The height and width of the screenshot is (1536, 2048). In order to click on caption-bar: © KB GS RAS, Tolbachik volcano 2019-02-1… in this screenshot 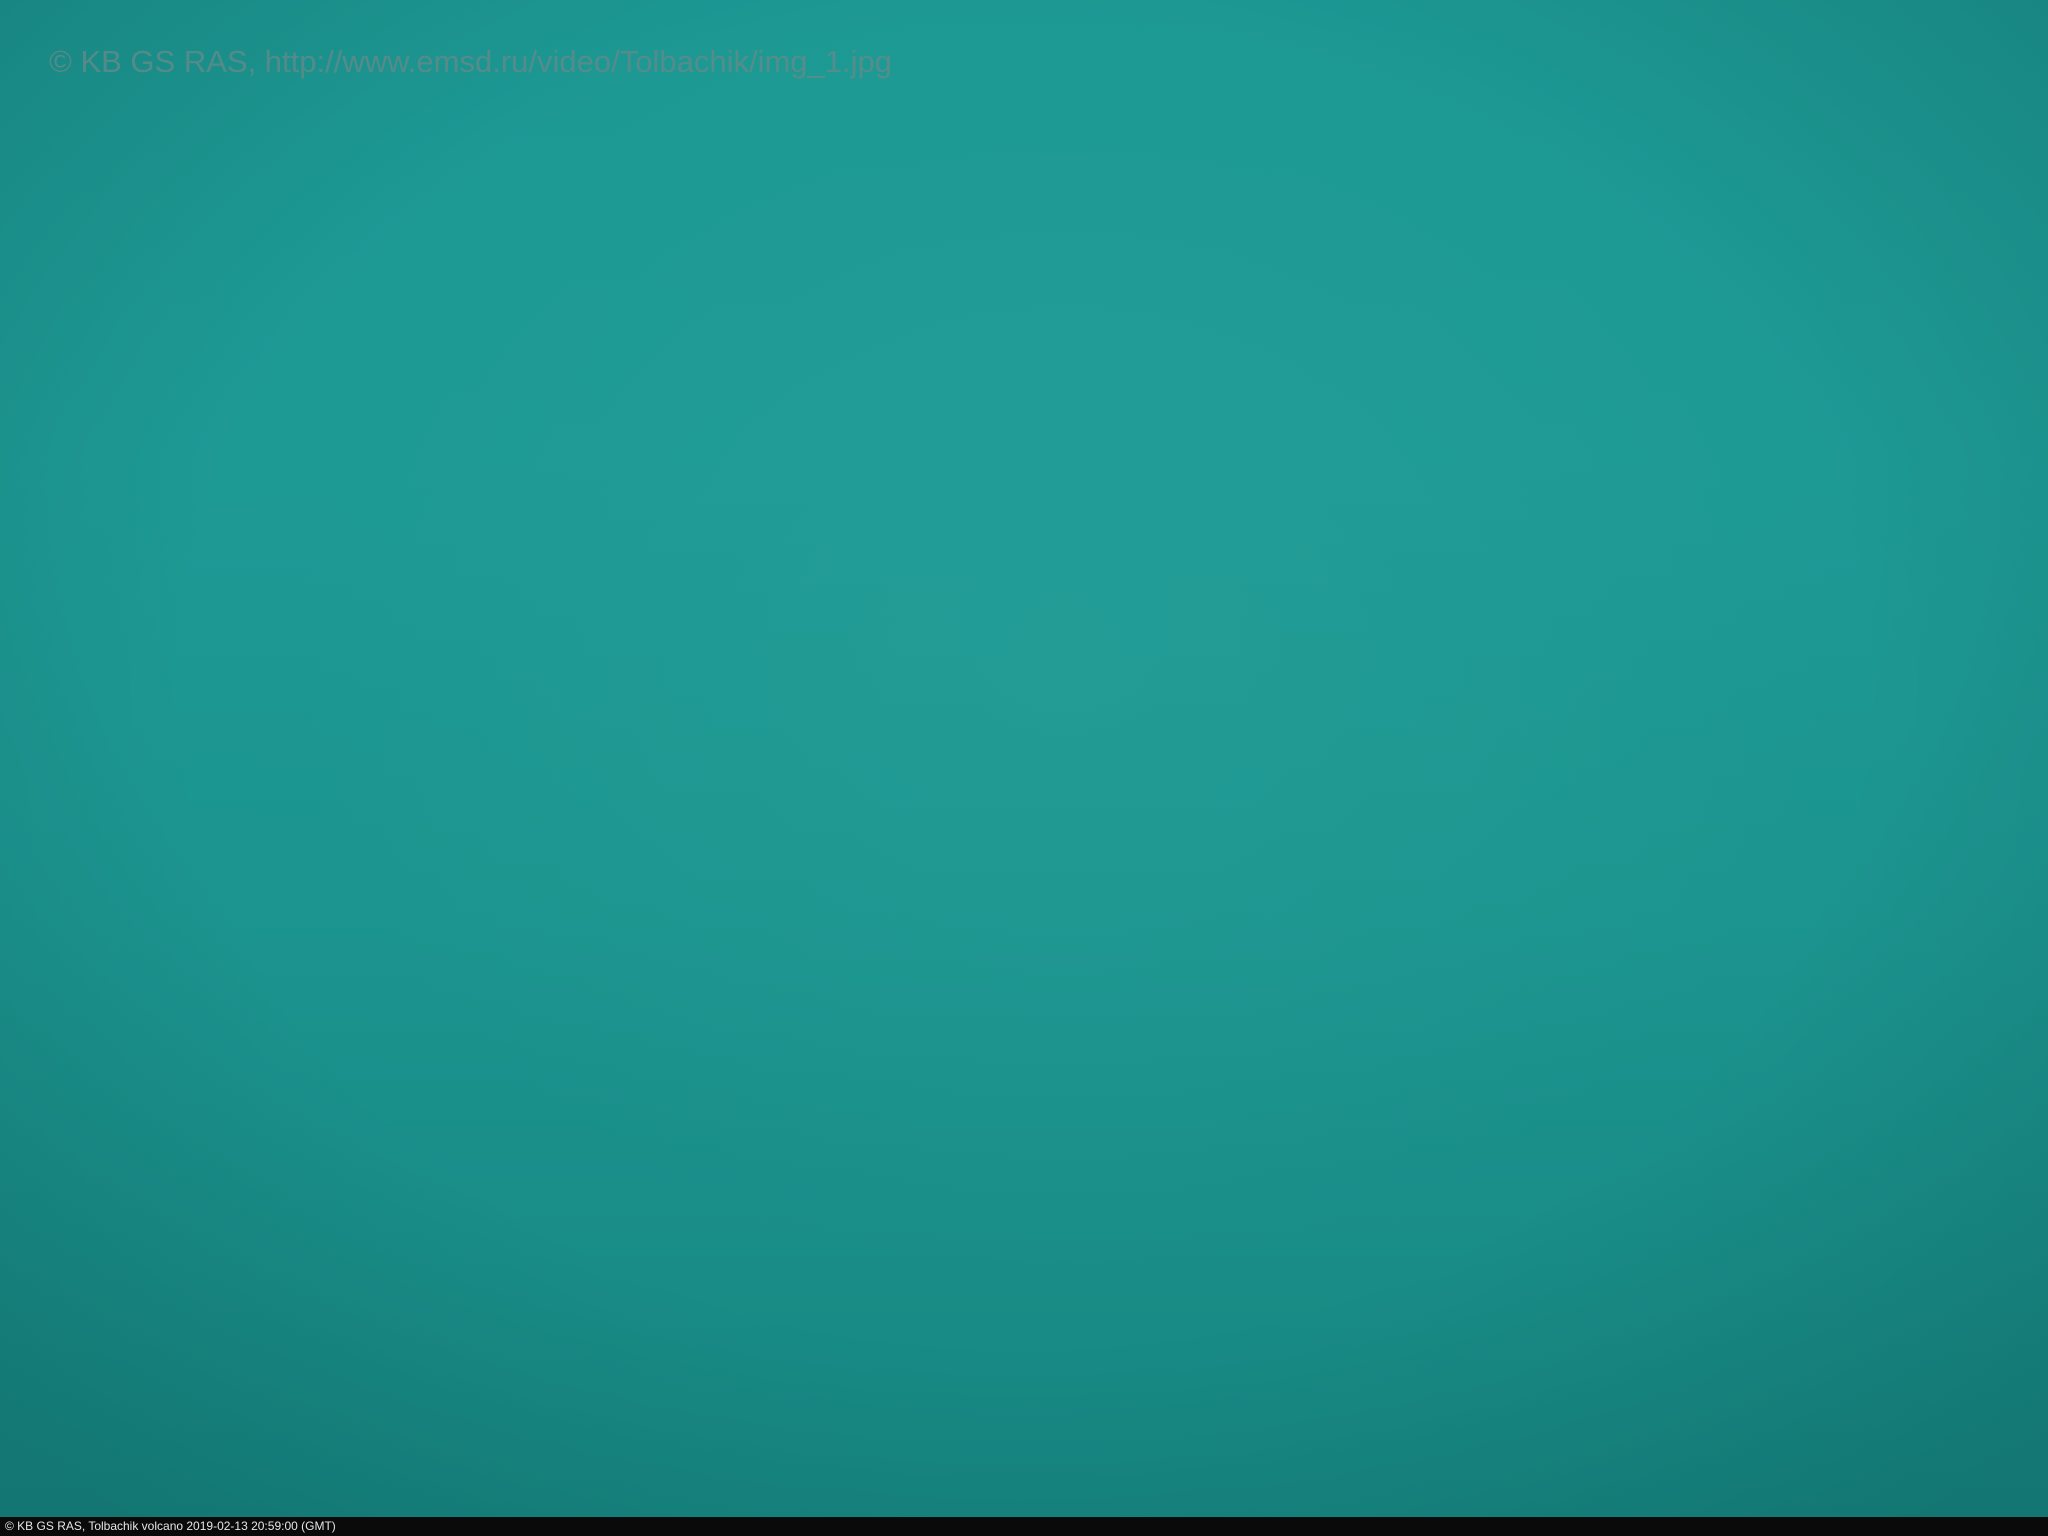, I will do `click(1024, 1526)`.